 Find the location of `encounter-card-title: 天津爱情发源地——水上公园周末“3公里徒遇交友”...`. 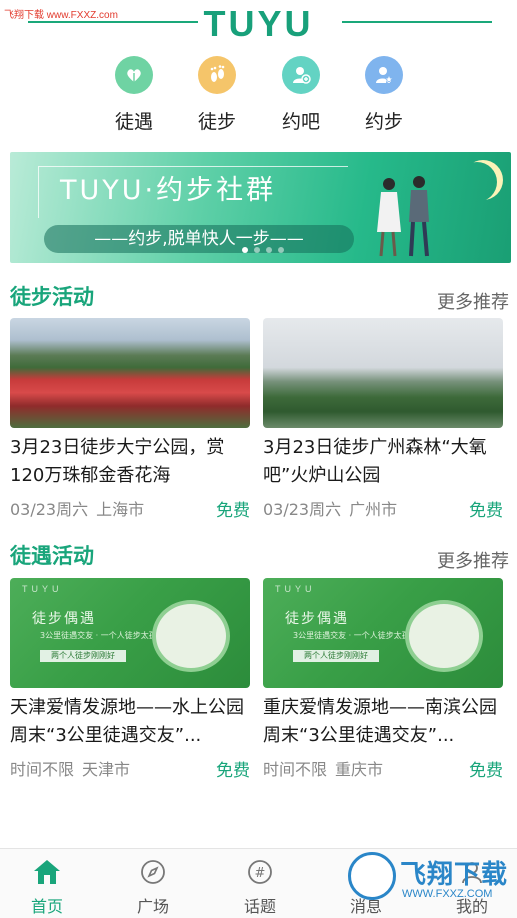

encounter-card-title: 天津爱情发源地——水上公园周末“3公里徒遇交友”... is located at coordinates (127, 721).